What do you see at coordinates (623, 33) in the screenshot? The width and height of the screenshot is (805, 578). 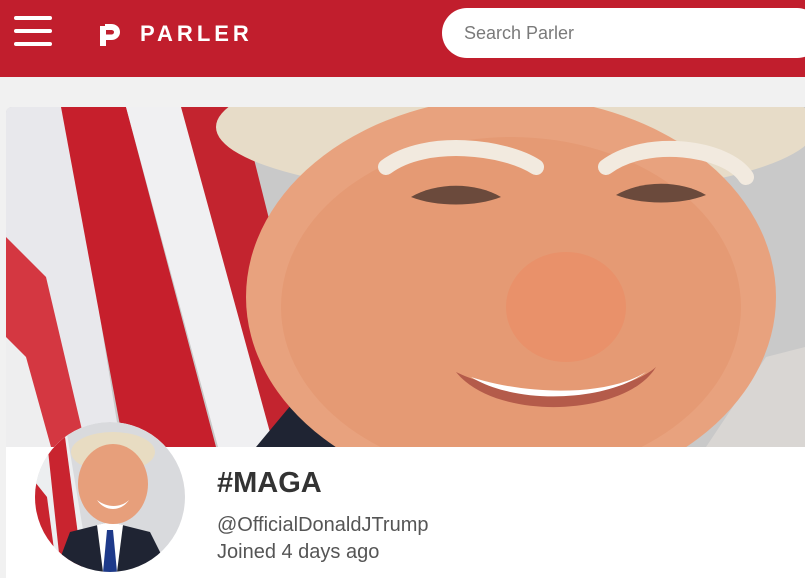 I see `search-input` at bounding box center [623, 33].